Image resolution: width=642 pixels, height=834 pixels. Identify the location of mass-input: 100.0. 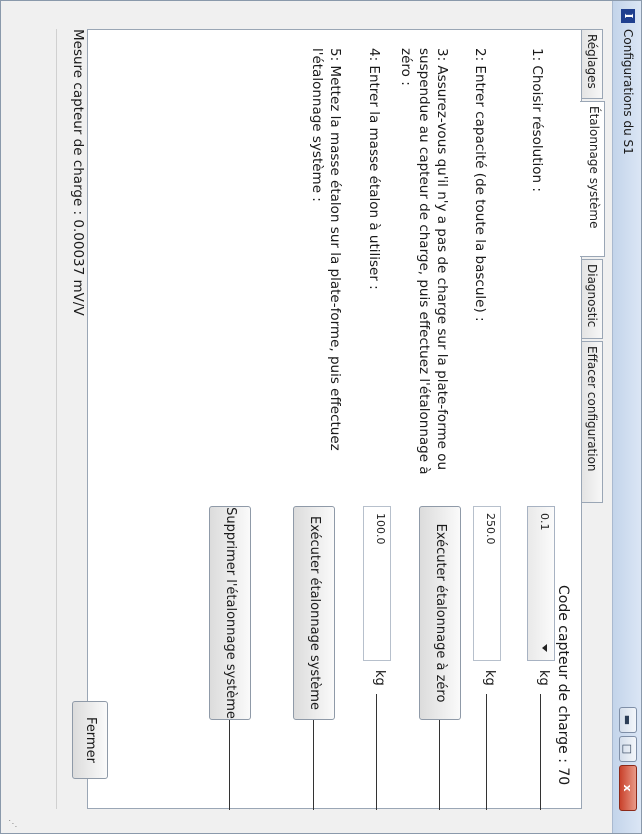
(377, 583).